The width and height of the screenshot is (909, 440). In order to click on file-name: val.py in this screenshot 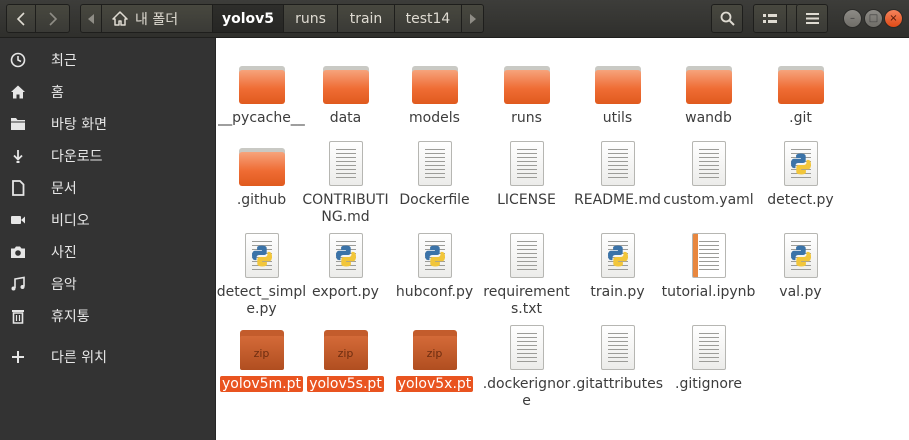, I will do `click(800, 292)`.